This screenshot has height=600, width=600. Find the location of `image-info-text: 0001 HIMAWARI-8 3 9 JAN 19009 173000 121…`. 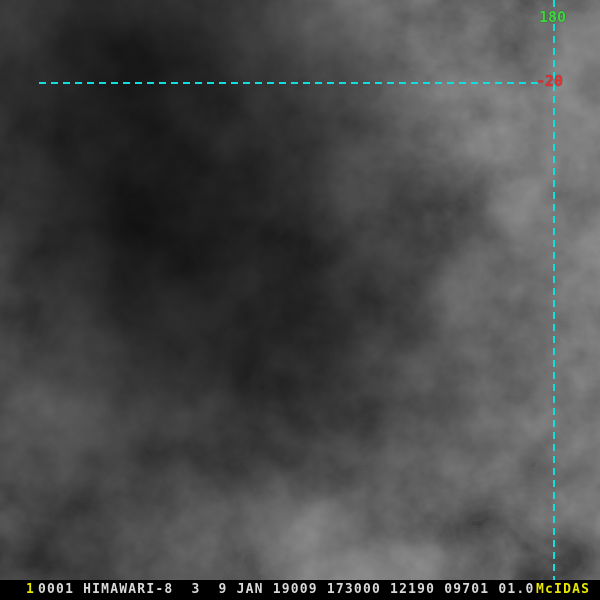

image-info-text: 0001 HIMAWARI-8 3 9 JAN 19009 173000 121… is located at coordinates (286, 589).